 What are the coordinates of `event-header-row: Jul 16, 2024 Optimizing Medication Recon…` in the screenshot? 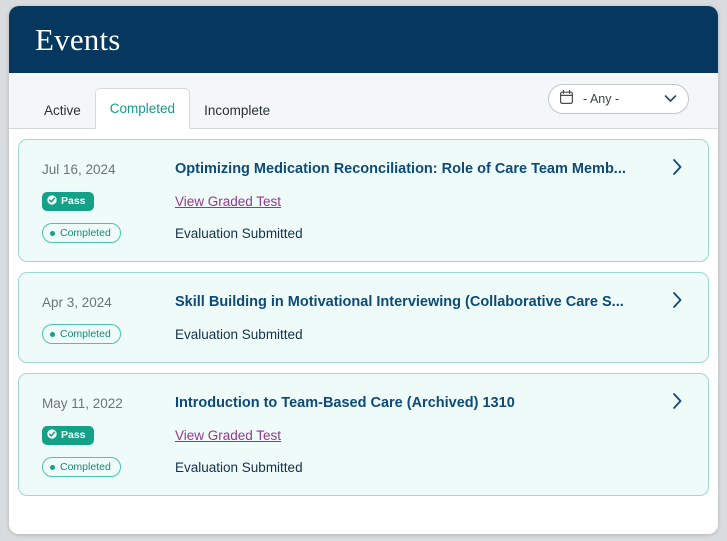 It's located at (363, 169).